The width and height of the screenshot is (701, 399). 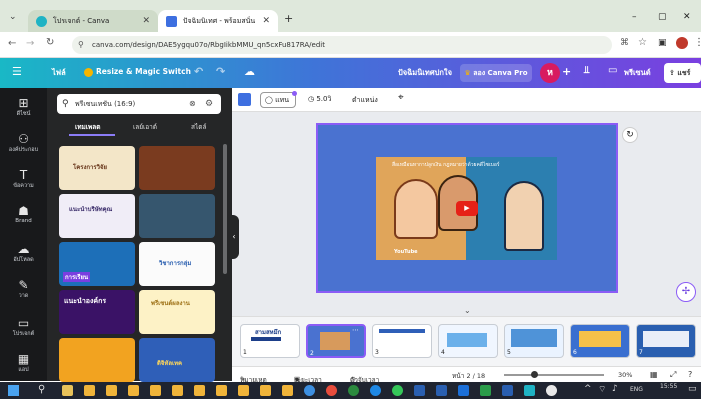 I want to click on animate-button: ◯ แทน, so click(x=278, y=100).